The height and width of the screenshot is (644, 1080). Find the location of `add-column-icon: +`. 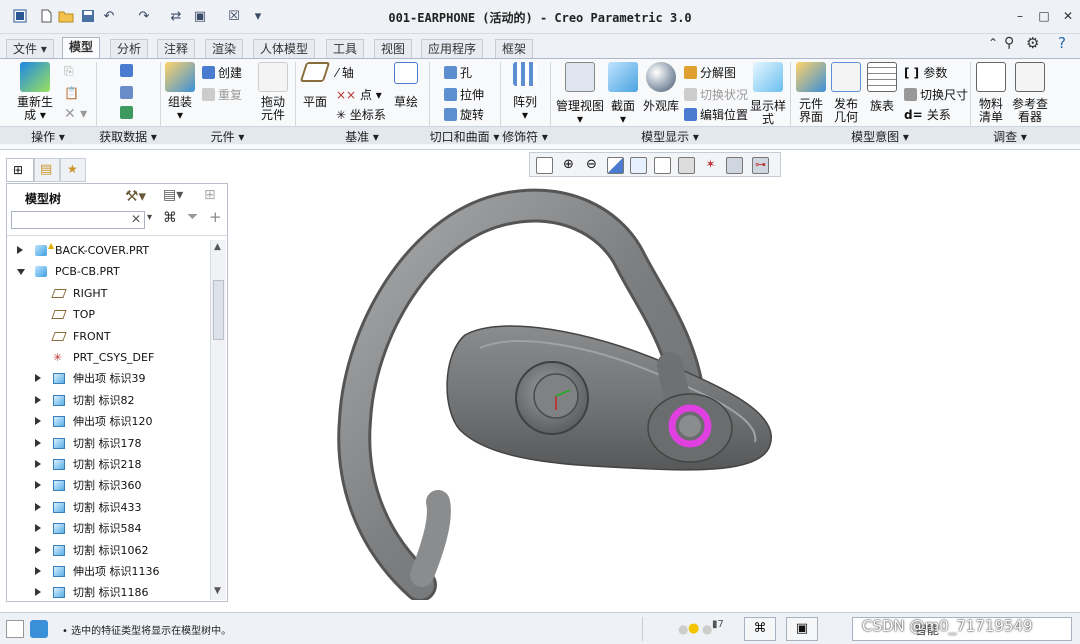

add-column-icon: + is located at coordinates (215, 217).